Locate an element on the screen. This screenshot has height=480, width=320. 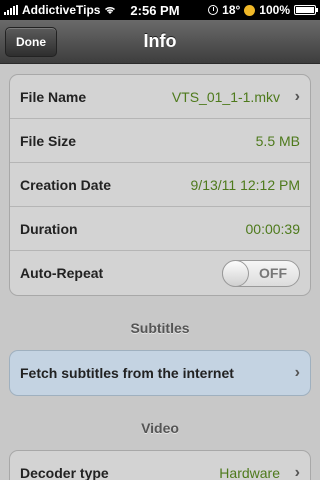
file-name-label: File Name is located at coordinates (53, 96).